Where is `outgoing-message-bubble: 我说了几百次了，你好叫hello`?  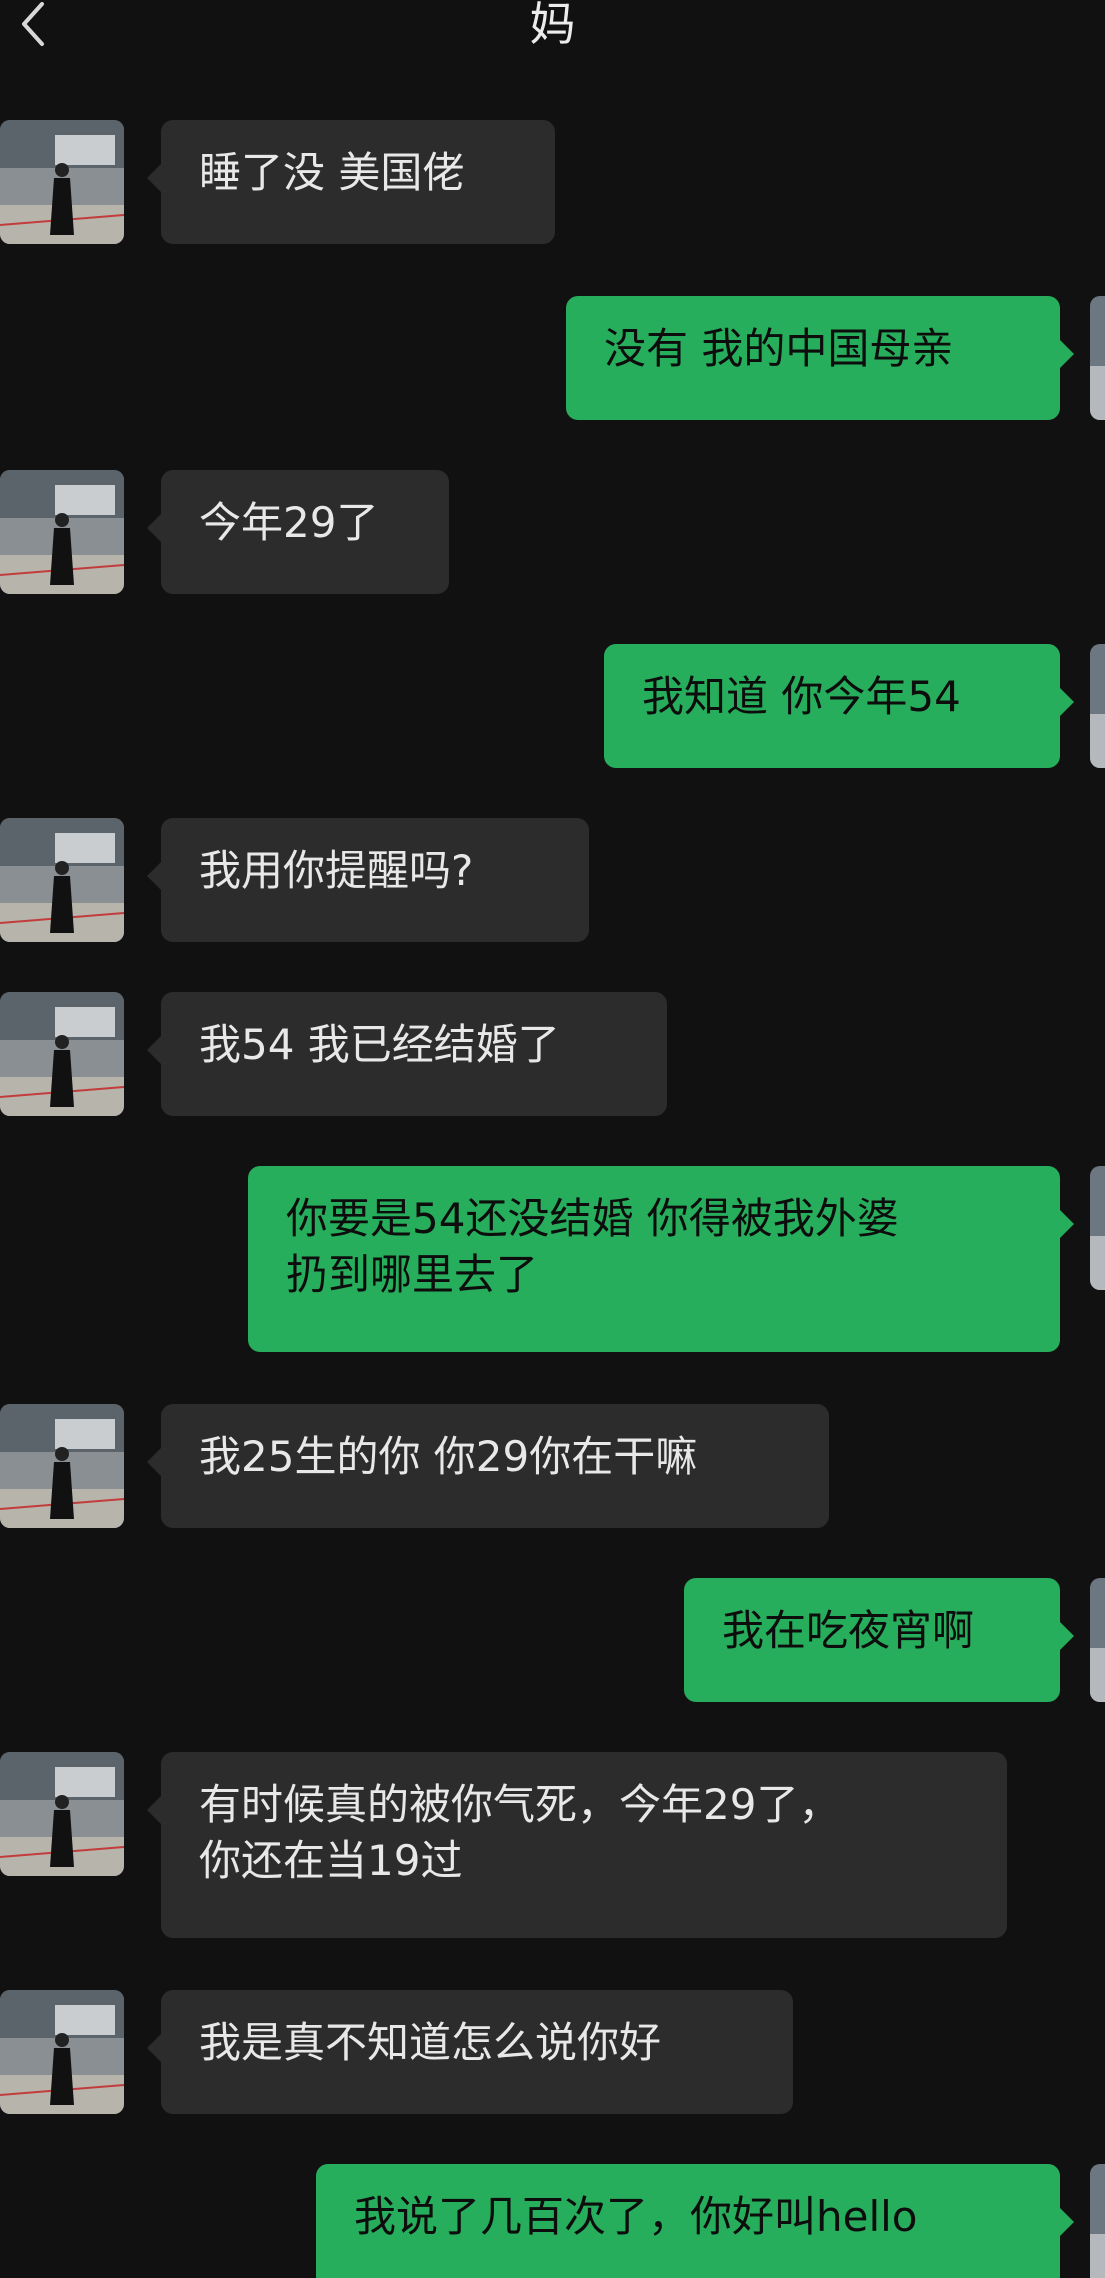
outgoing-message-bubble: 我说了几百次了，你好叫hello is located at coordinates (695, 2221).